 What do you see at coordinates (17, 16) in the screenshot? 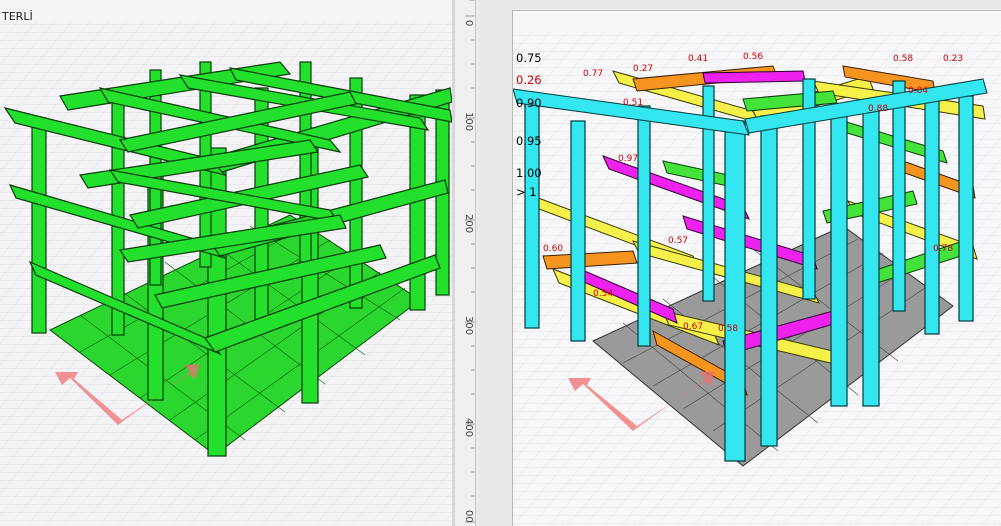
I see `view-title: TERLİ` at bounding box center [17, 16].